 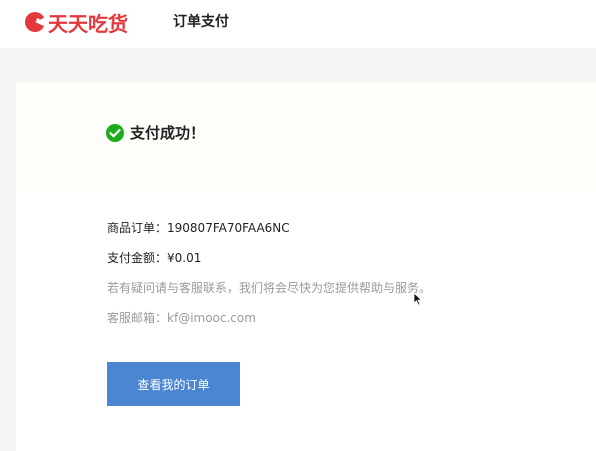 I want to click on top-header: 天天吃货 订单支付, so click(x=298, y=24).